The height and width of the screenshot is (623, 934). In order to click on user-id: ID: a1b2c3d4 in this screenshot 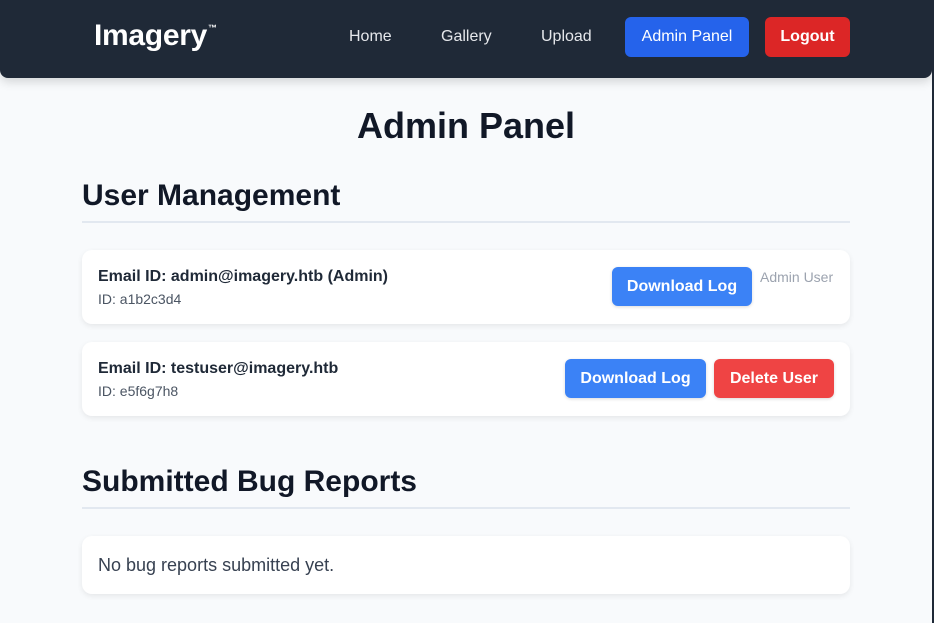, I will do `click(140, 299)`.